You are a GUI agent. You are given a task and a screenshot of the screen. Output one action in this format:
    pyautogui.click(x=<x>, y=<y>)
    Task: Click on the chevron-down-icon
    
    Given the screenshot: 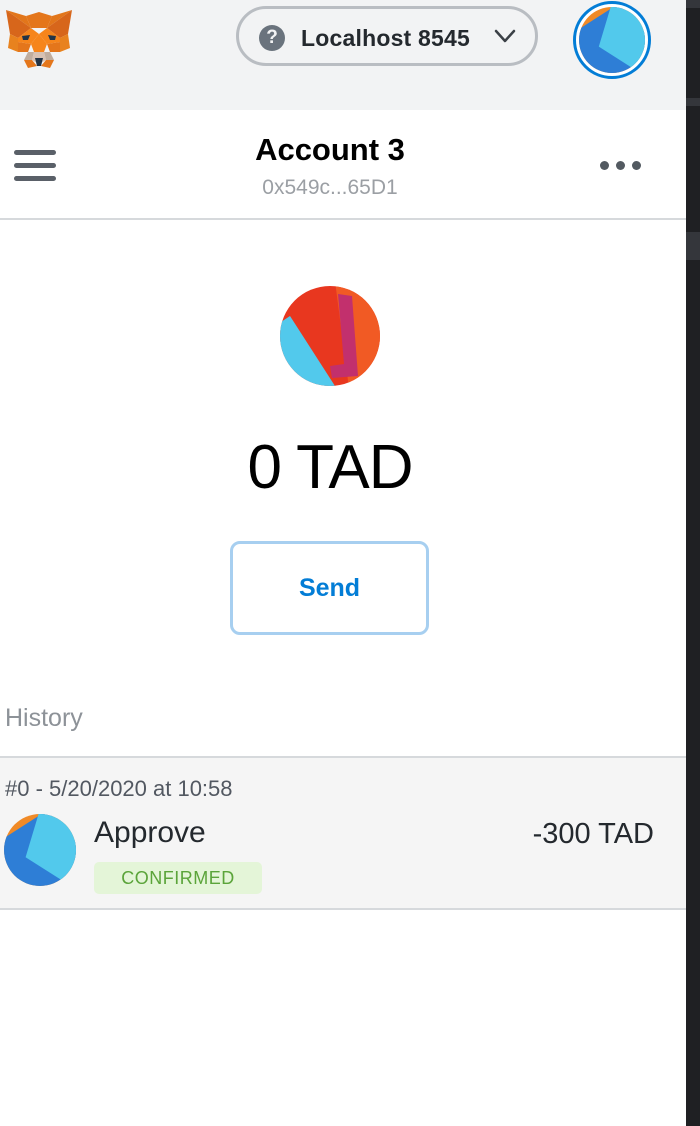 What is the action you would take?
    pyautogui.click(x=505, y=36)
    